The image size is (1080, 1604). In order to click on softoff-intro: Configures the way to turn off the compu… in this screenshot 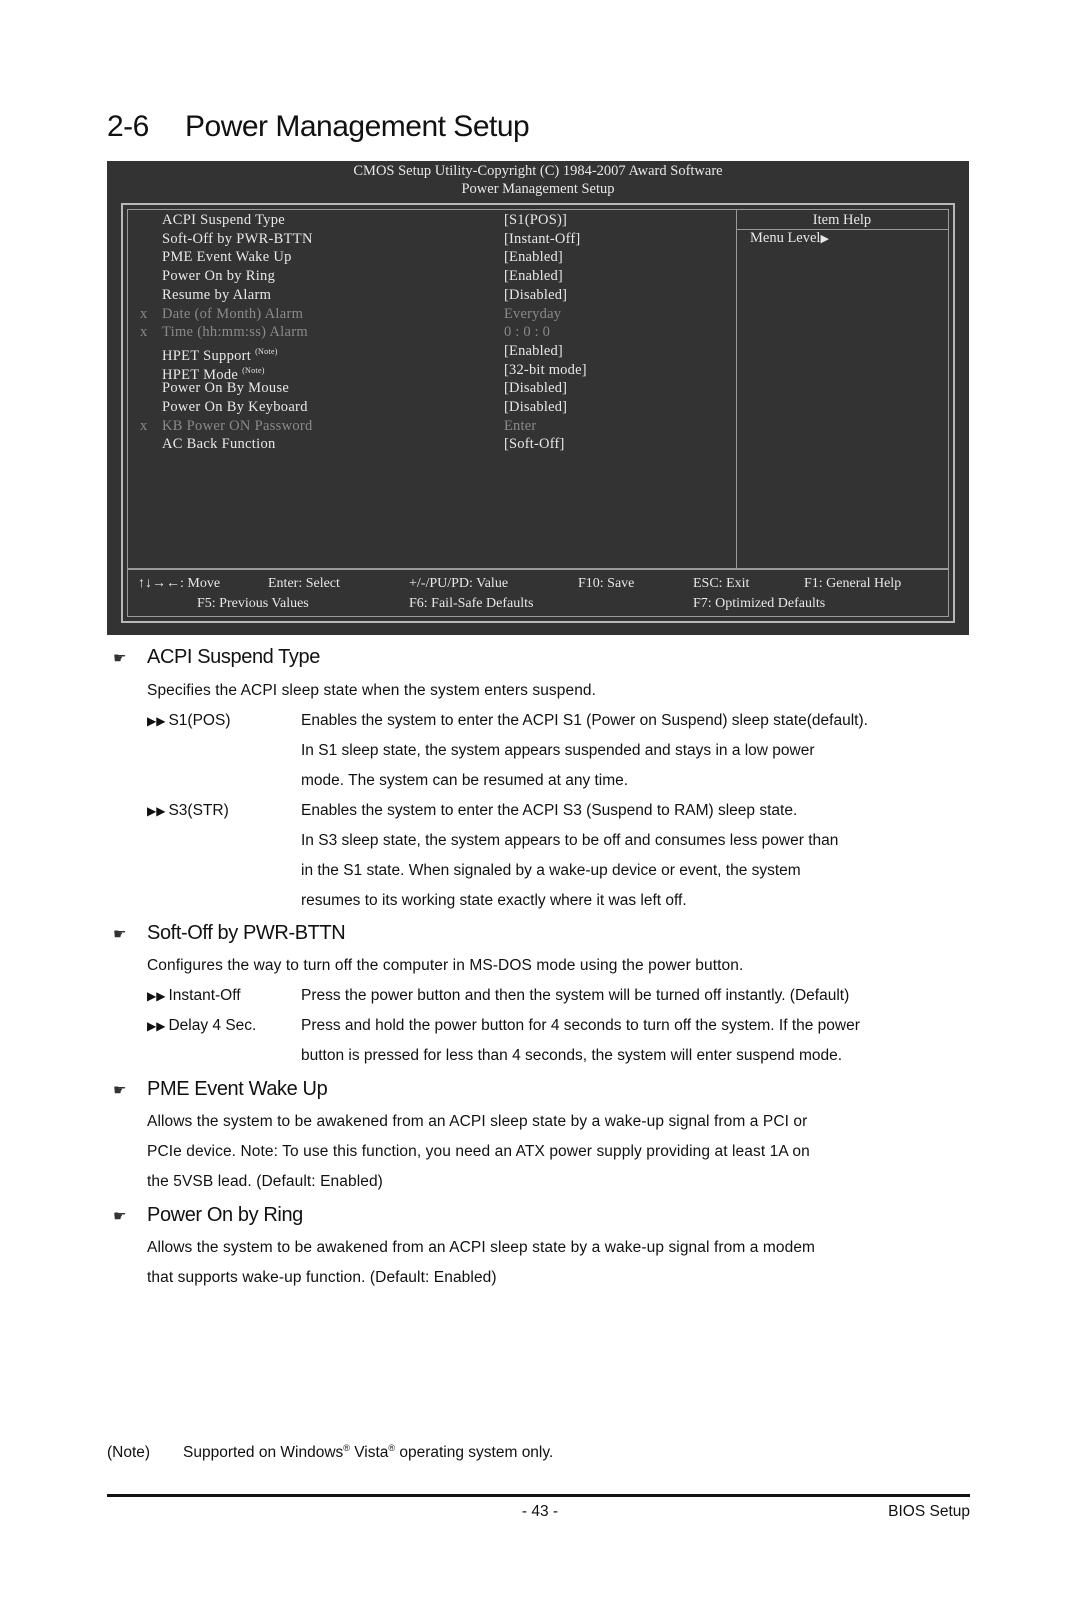, I will do `click(445, 965)`.